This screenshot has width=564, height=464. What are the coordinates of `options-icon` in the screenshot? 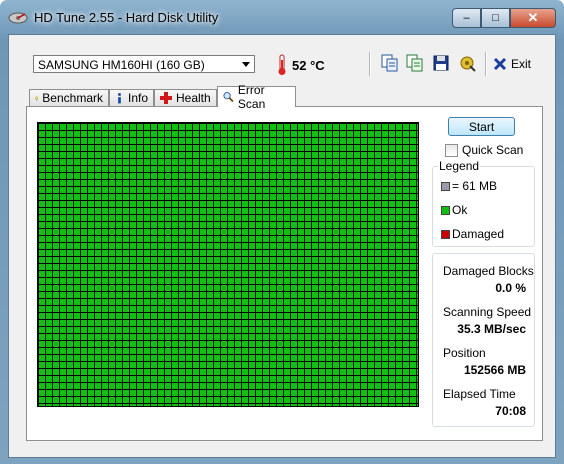 It's located at (467, 63).